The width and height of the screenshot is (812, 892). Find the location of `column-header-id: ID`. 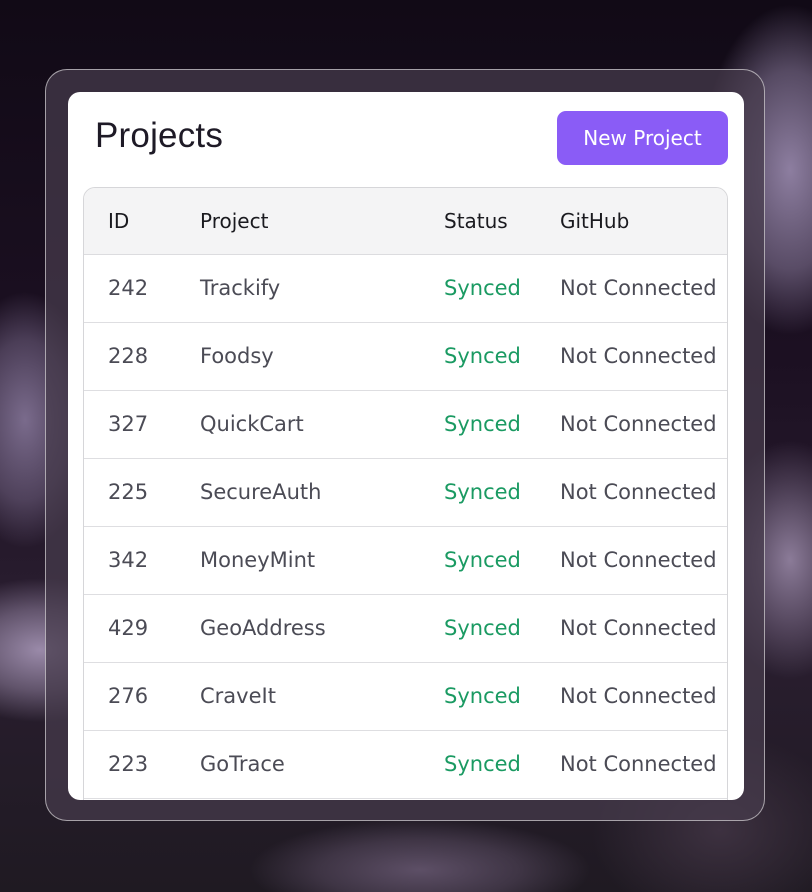

column-header-id: ID is located at coordinates (142, 221).